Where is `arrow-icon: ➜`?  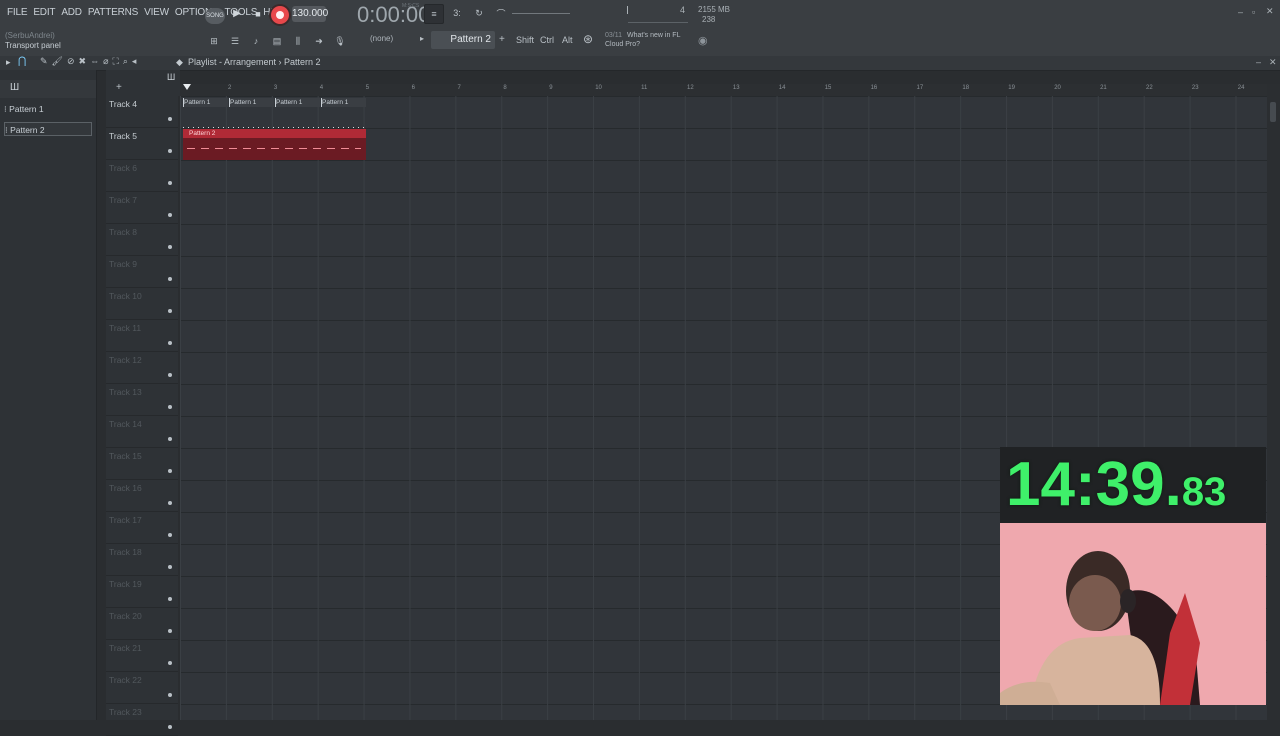 arrow-icon: ➜ is located at coordinates (319, 41).